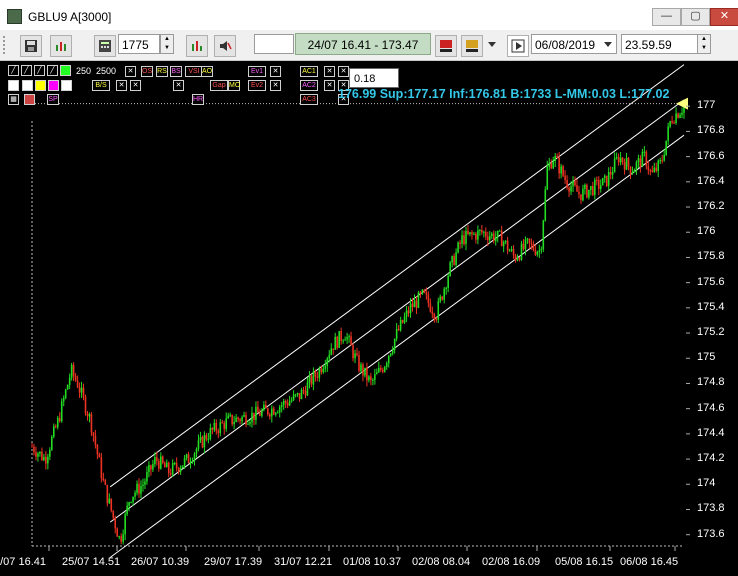 The height and width of the screenshot is (576, 738). I want to click on line-tool-3: ╱, so click(52, 70).